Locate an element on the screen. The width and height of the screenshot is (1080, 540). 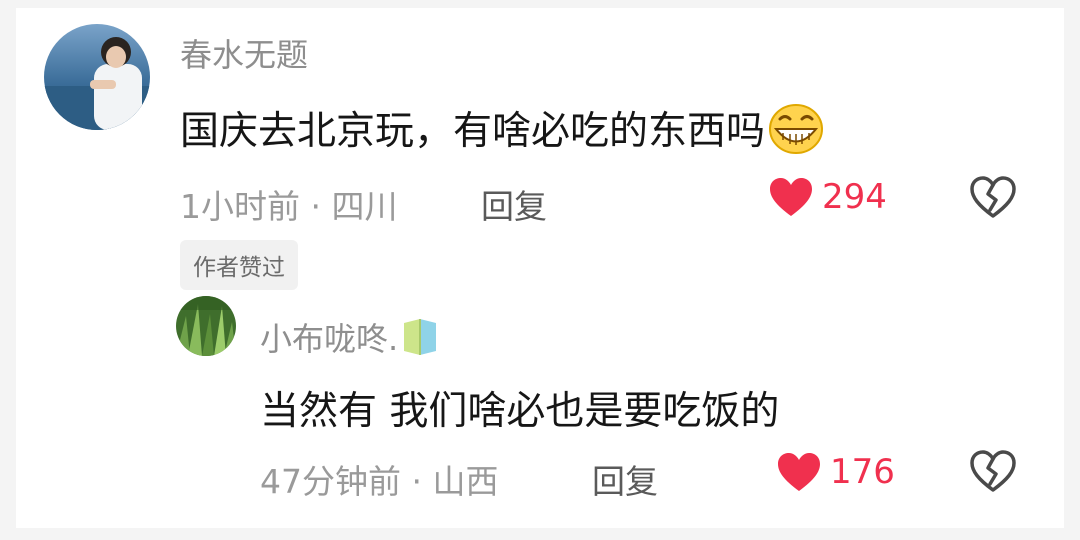
comment-text: 国庆去北京玩，有啥必吃的东西吗 is located at coordinates (502, 133).